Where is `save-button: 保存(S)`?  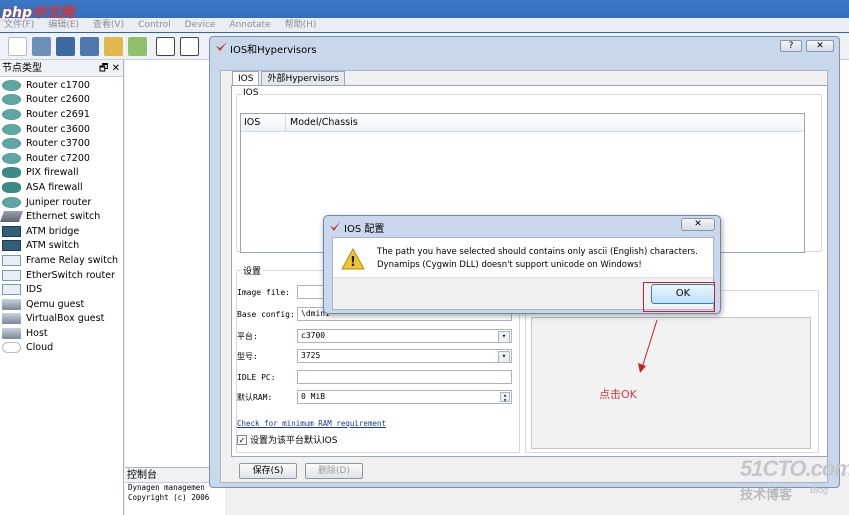 save-button: 保存(S) is located at coordinates (268, 471).